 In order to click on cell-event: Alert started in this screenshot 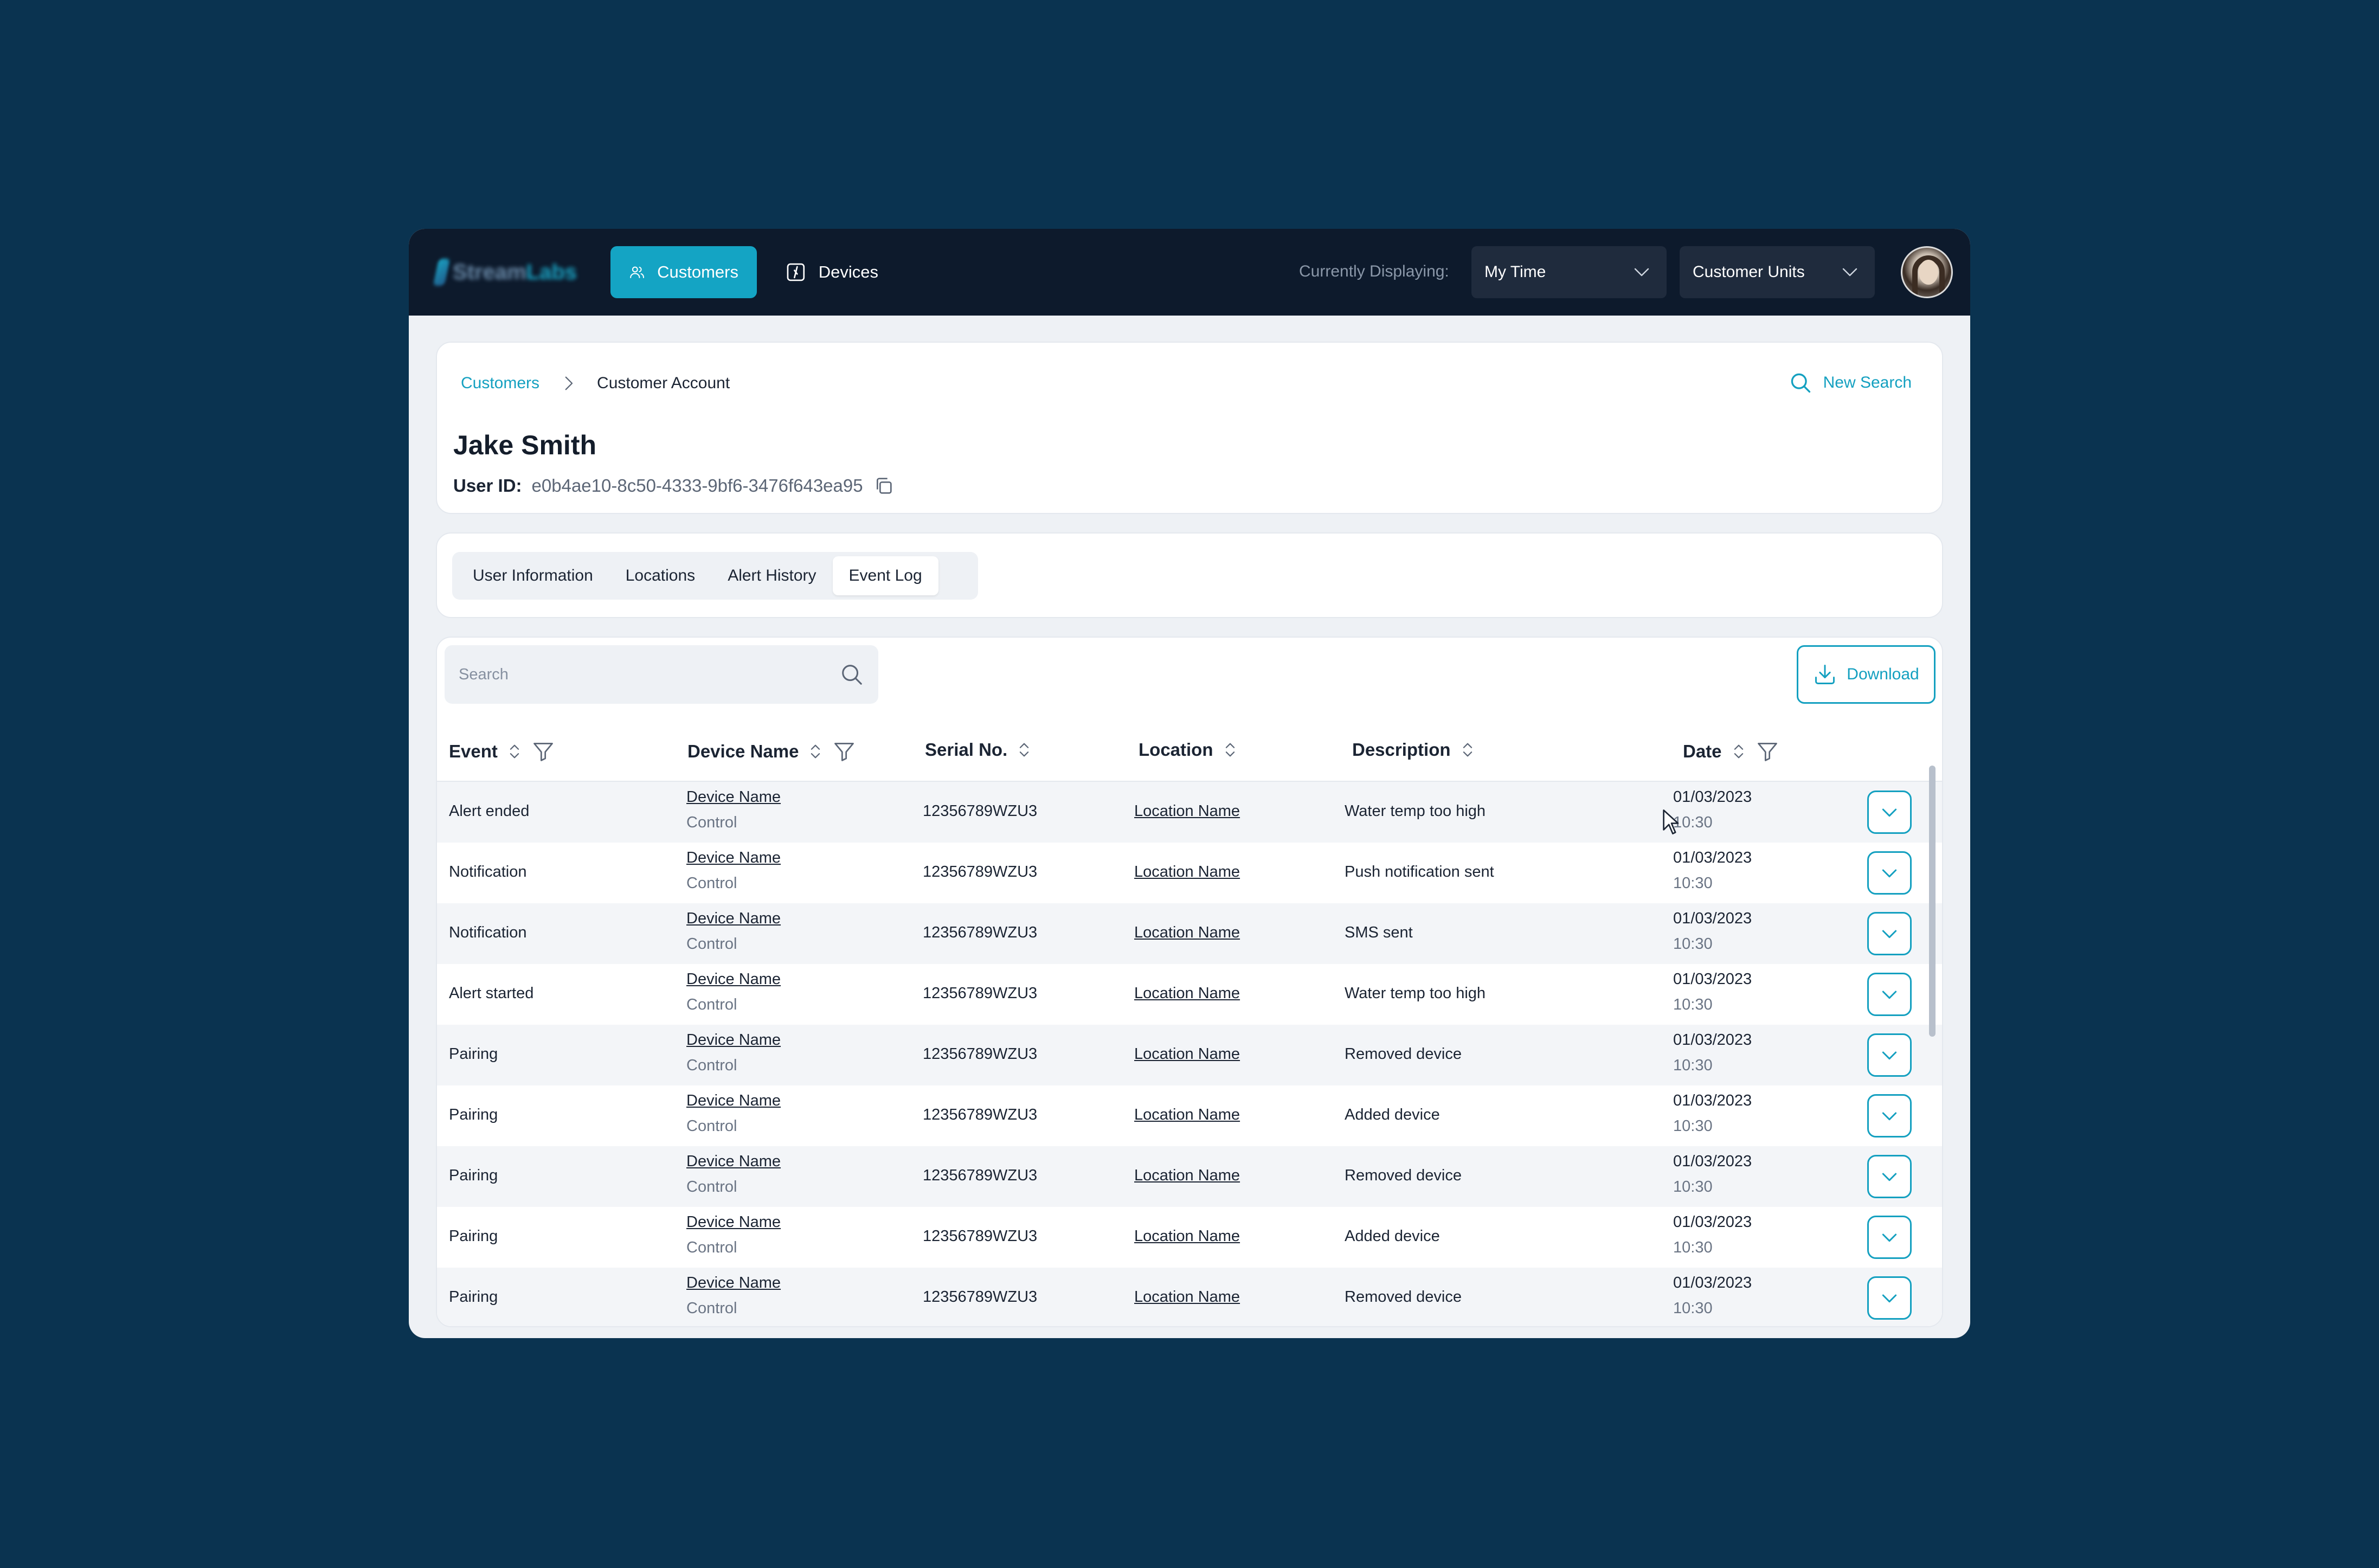, I will do `click(491, 993)`.